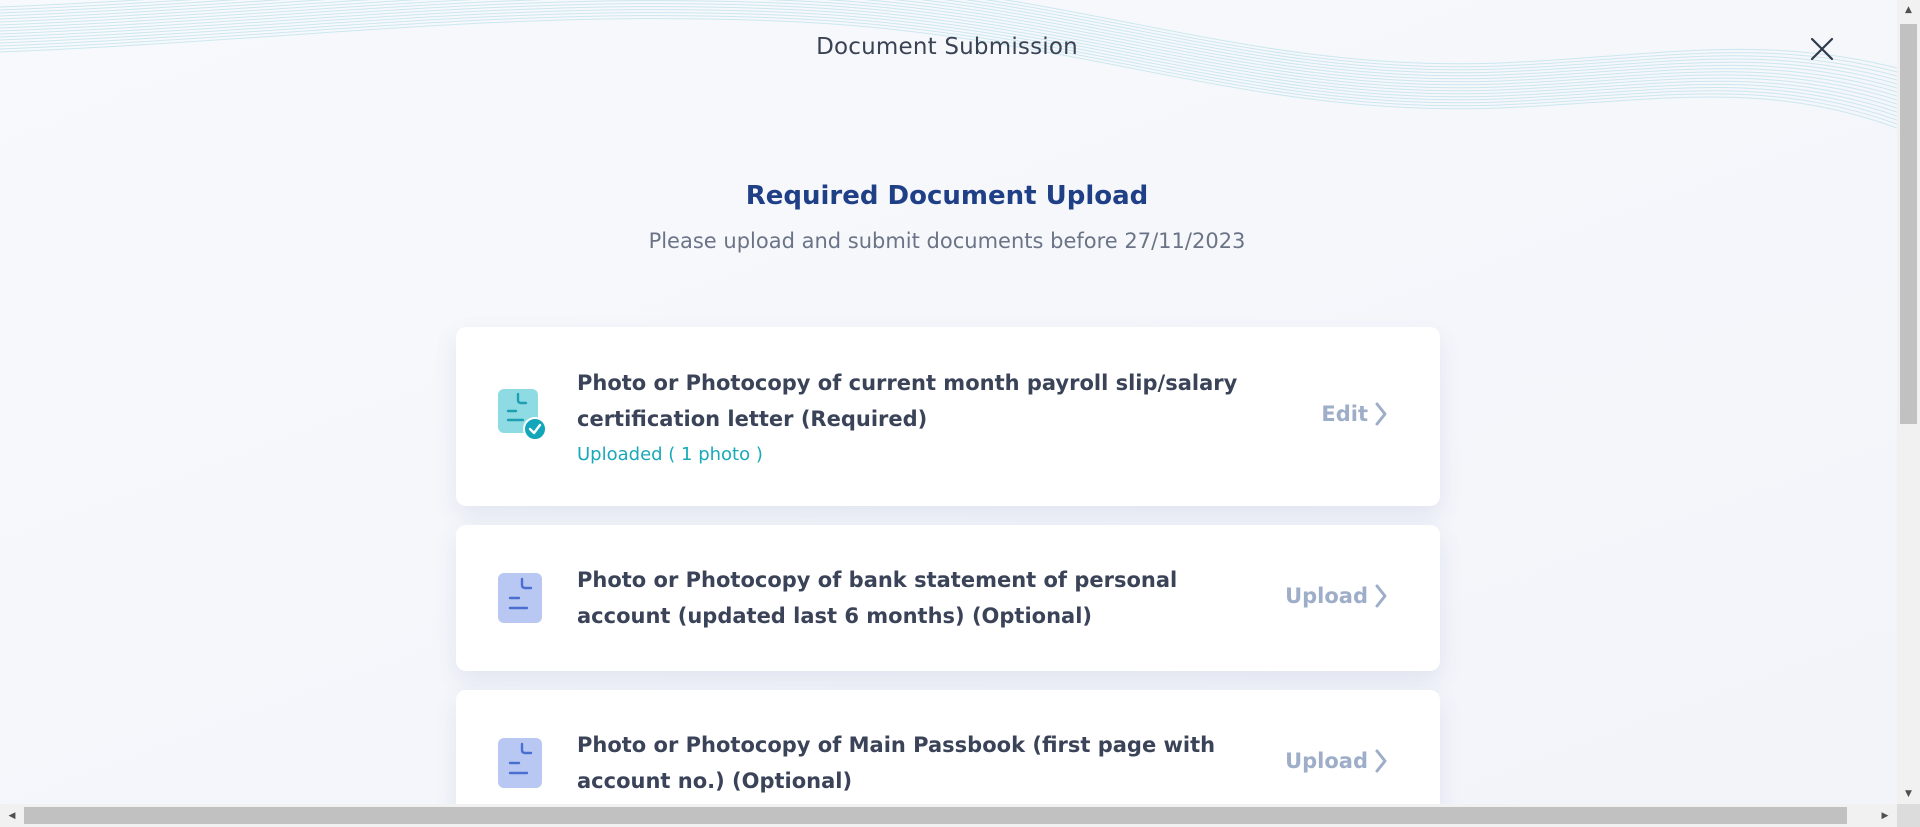  I want to click on scroll-down-arrow: ▼, so click(1908, 794).